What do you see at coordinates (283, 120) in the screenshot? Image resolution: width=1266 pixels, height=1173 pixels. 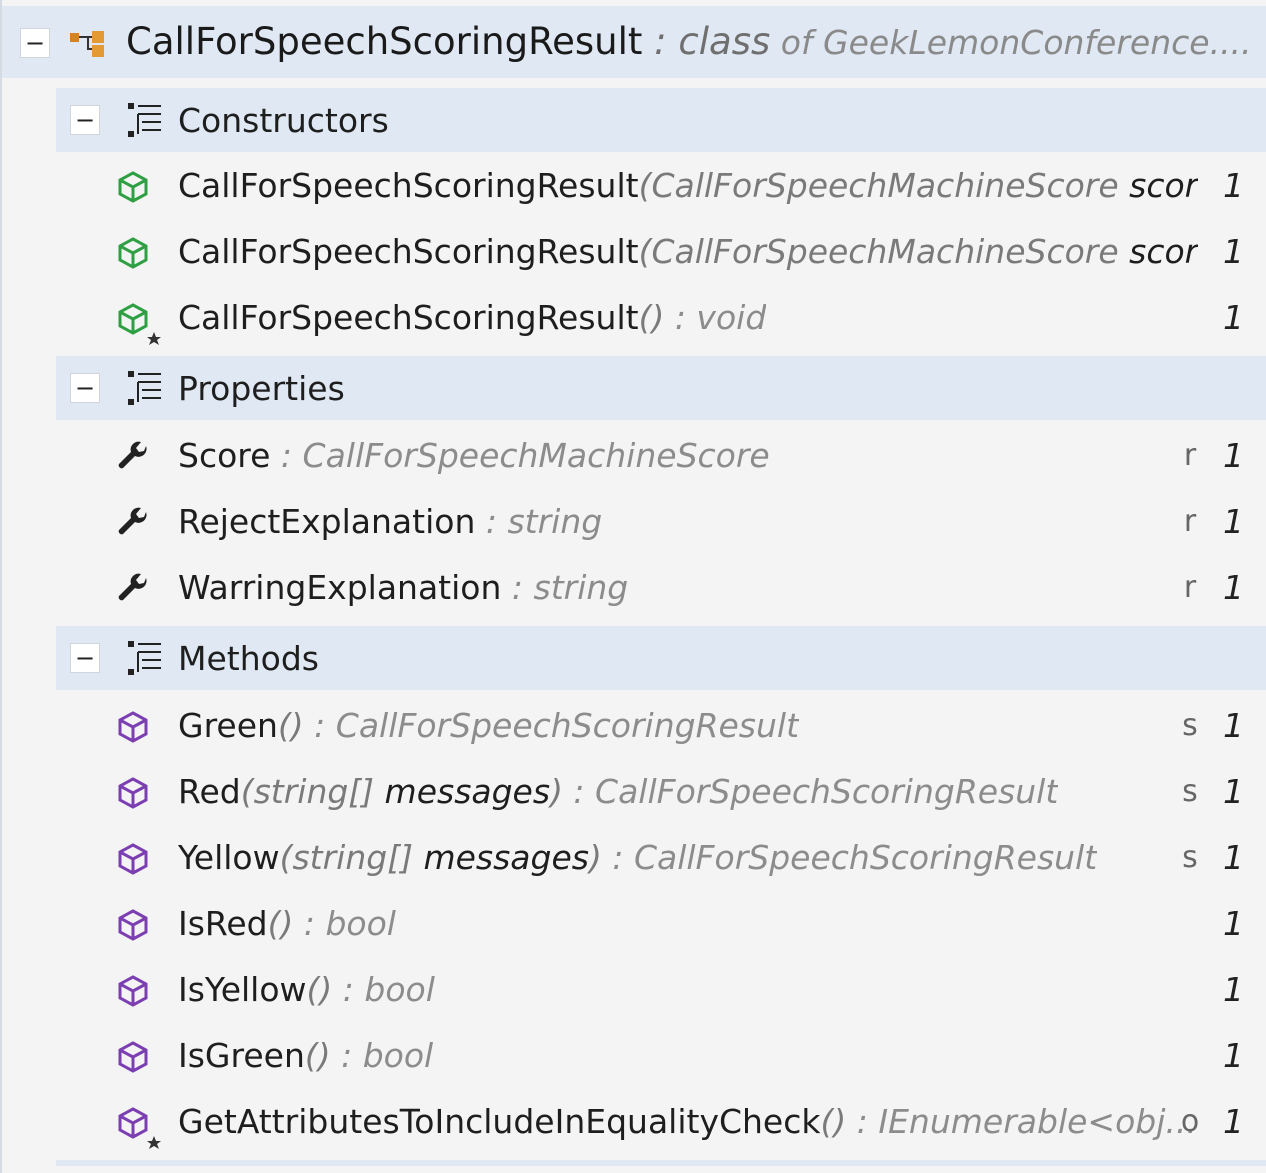 I see `group-label: Constructors` at bounding box center [283, 120].